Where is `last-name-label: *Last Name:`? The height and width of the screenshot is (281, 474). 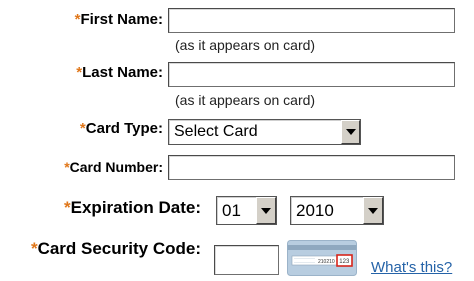
last-name-label: *Last Name: is located at coordinates (119, 72).